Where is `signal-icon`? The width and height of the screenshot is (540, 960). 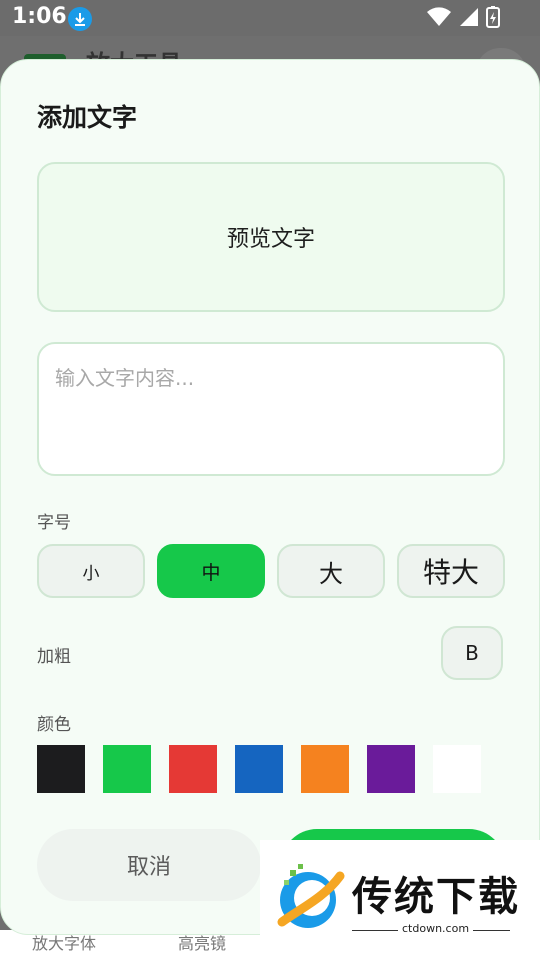
signal-icon is located at coordinates (469, 17).